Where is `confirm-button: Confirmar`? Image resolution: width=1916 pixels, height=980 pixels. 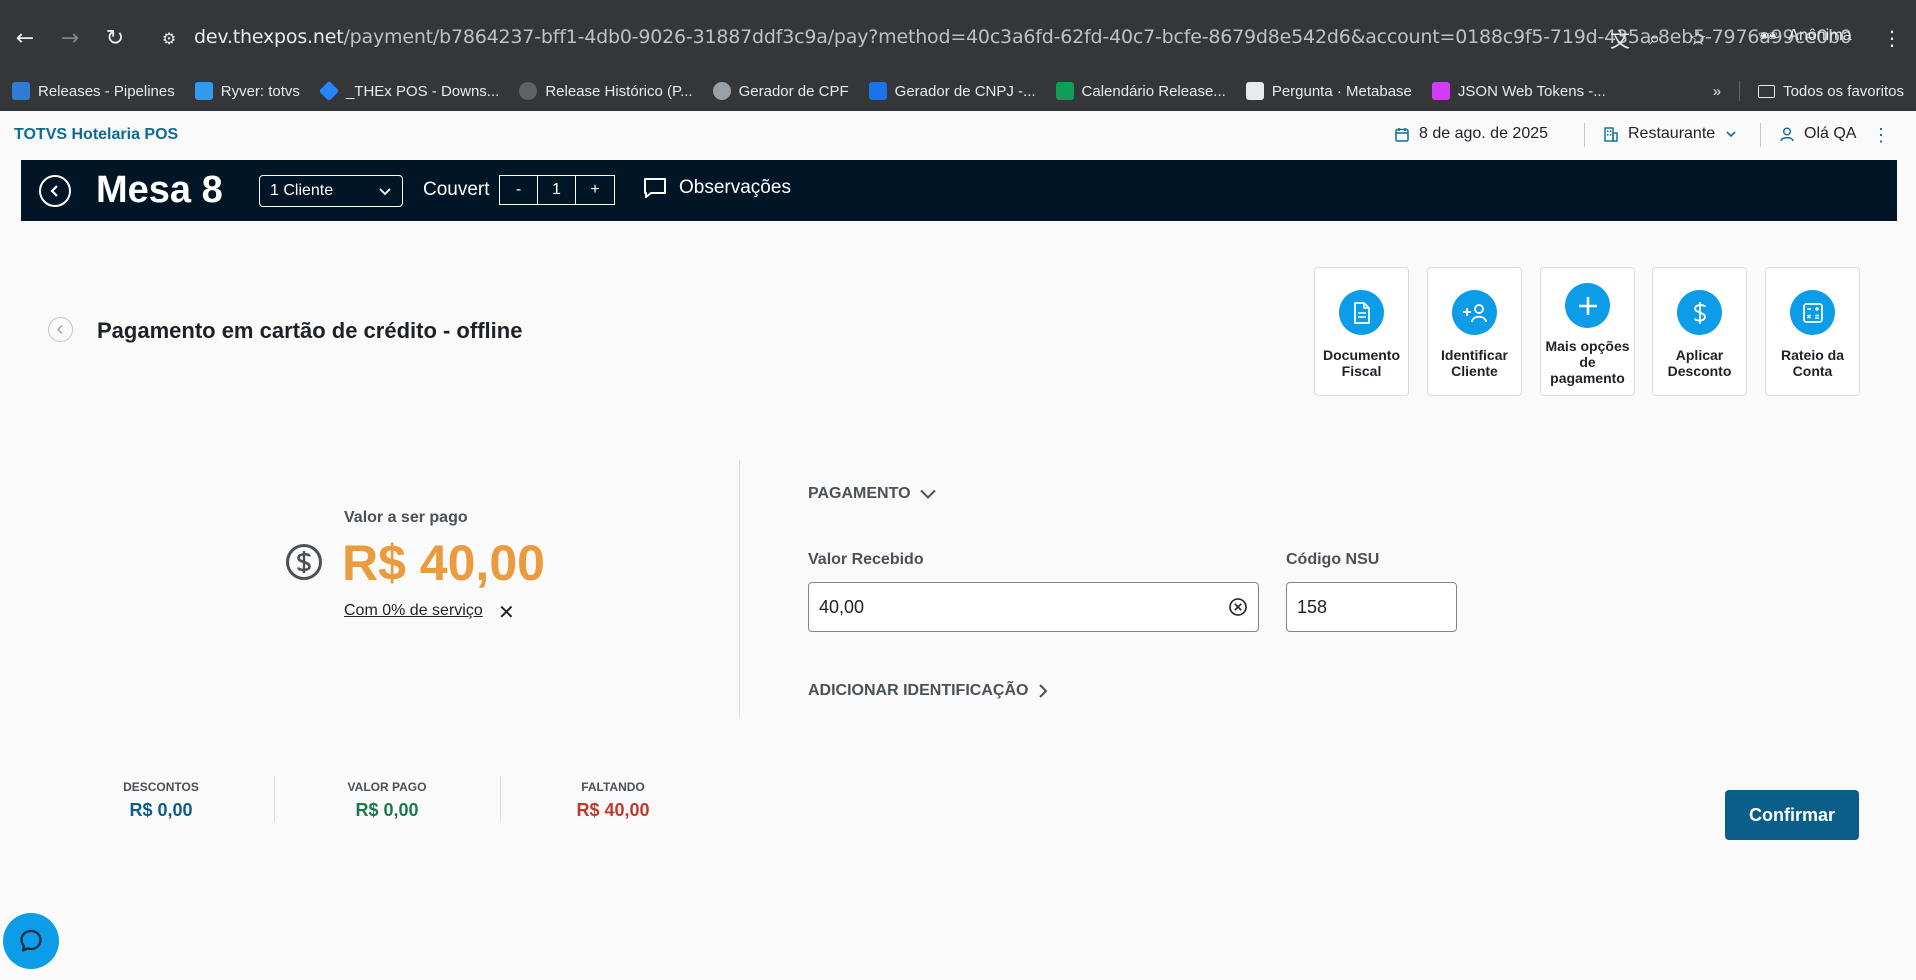
confirm-button: Confirmar is located at coordinates (1792, 815).